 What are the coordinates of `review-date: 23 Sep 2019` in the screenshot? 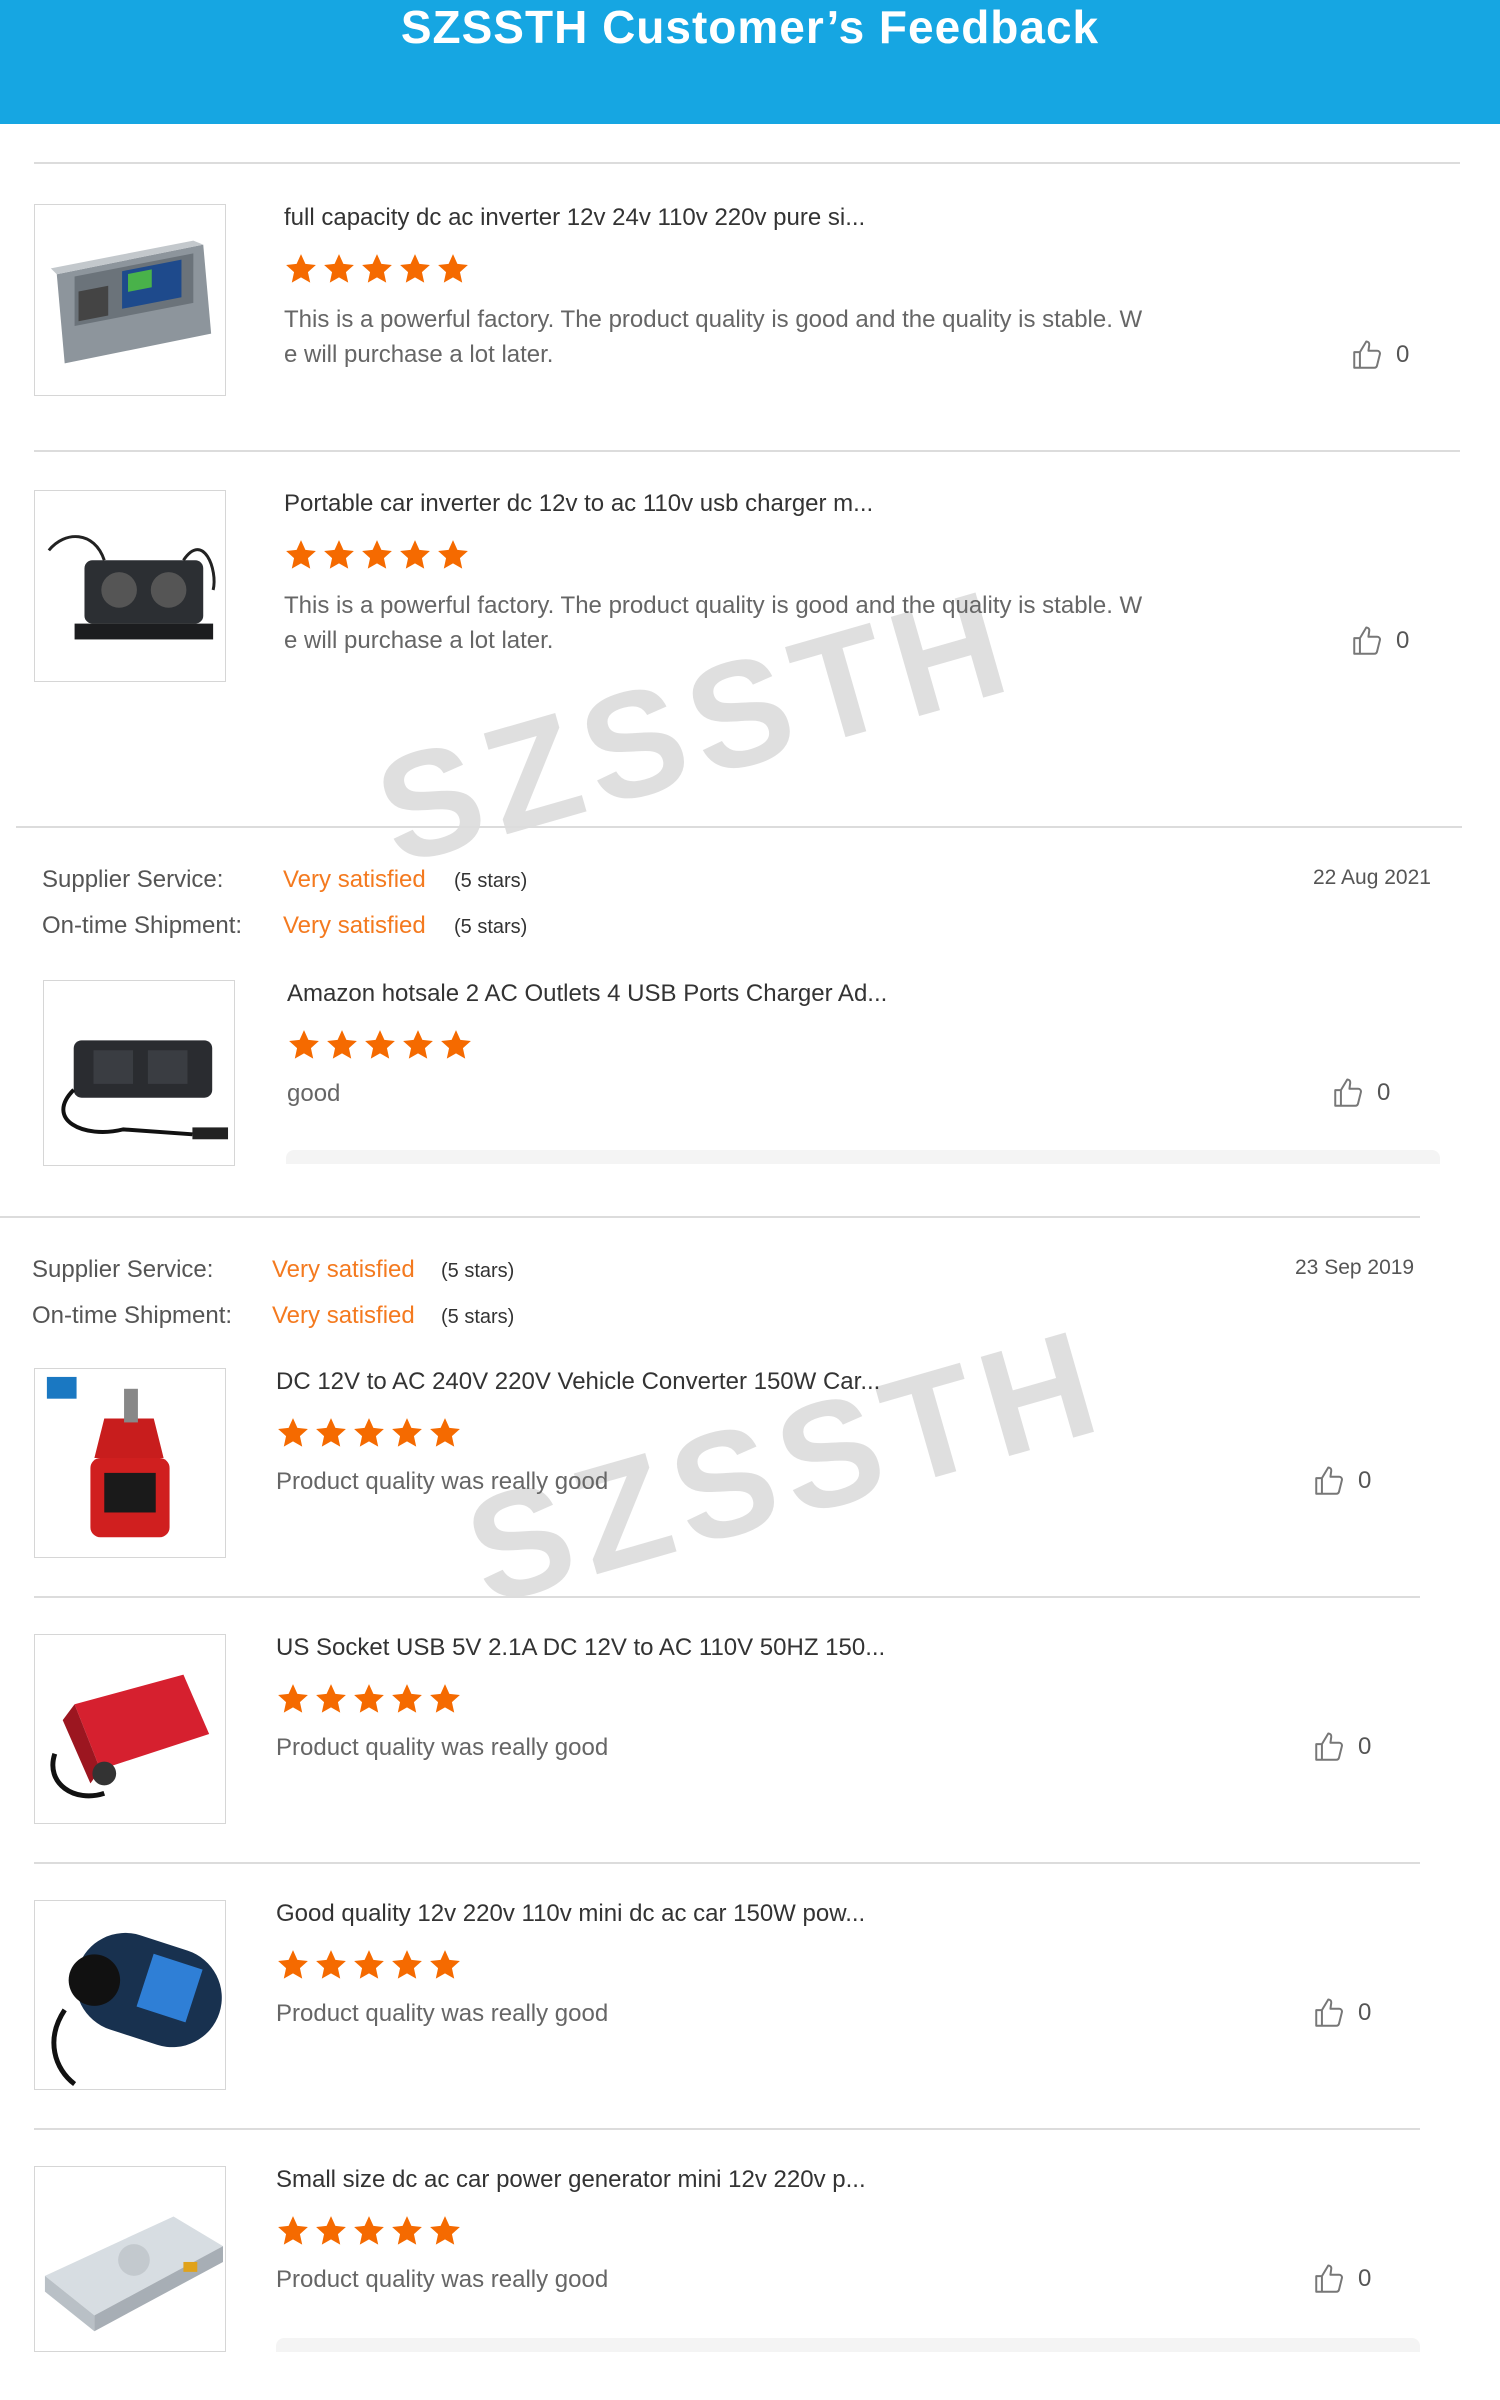 It's located at (1355, 1267).